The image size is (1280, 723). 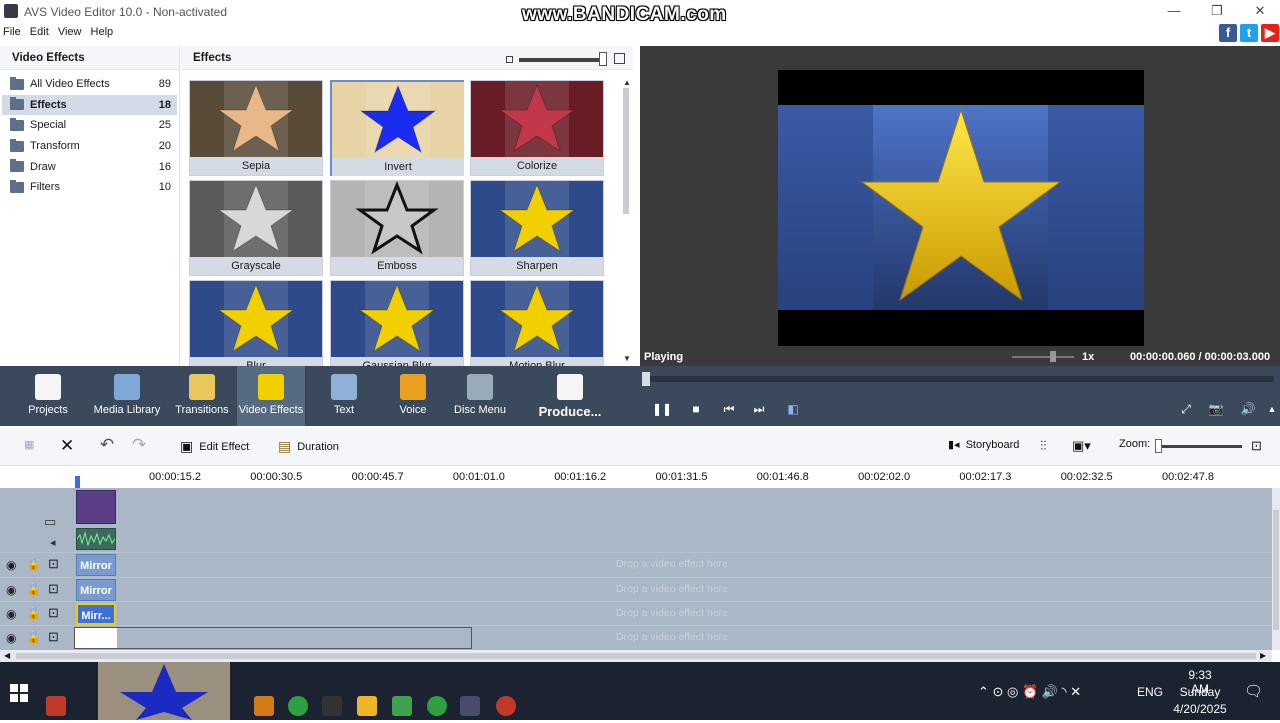 I want to click on restore-button: ❐, so click(x=1217, y=11).